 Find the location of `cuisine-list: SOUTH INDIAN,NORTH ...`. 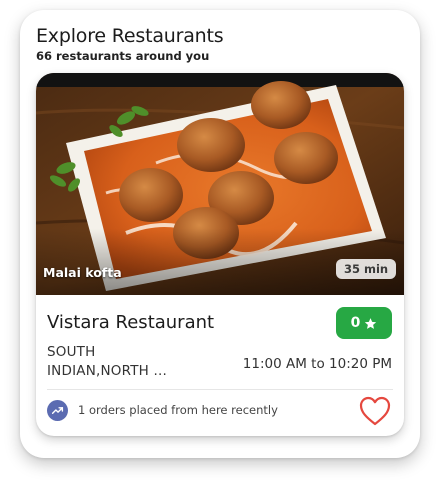

cuisine-list: SOUTH INDIAN,NORTH ... is located at coordinates (122, 362).